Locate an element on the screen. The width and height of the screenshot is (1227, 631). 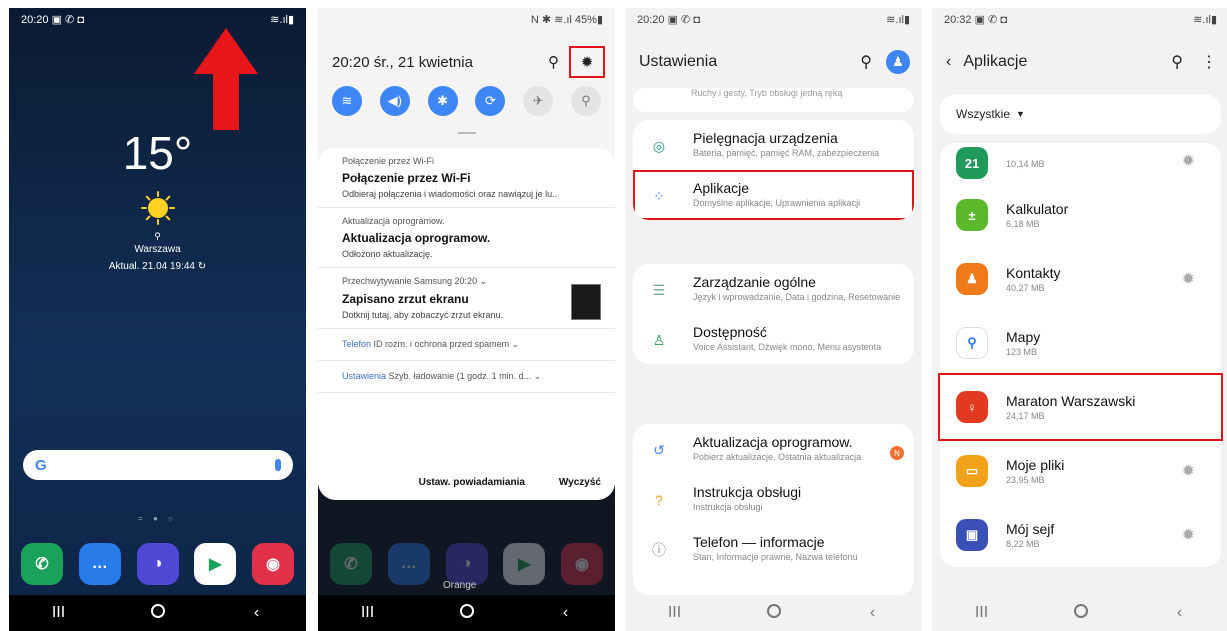
clear-button: Wyczyść is located at coordinates (580, 482).